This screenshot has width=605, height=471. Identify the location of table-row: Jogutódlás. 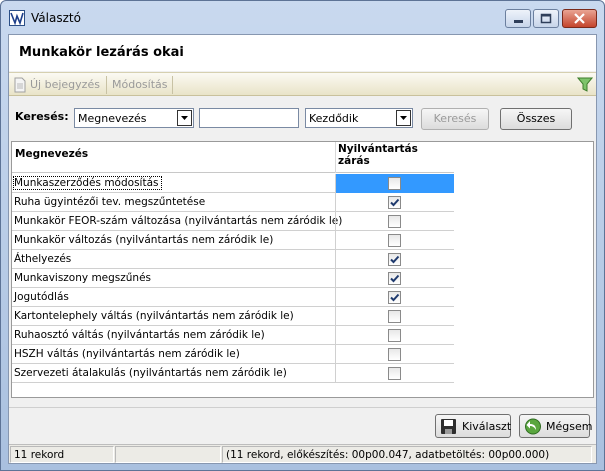
(233, 297).